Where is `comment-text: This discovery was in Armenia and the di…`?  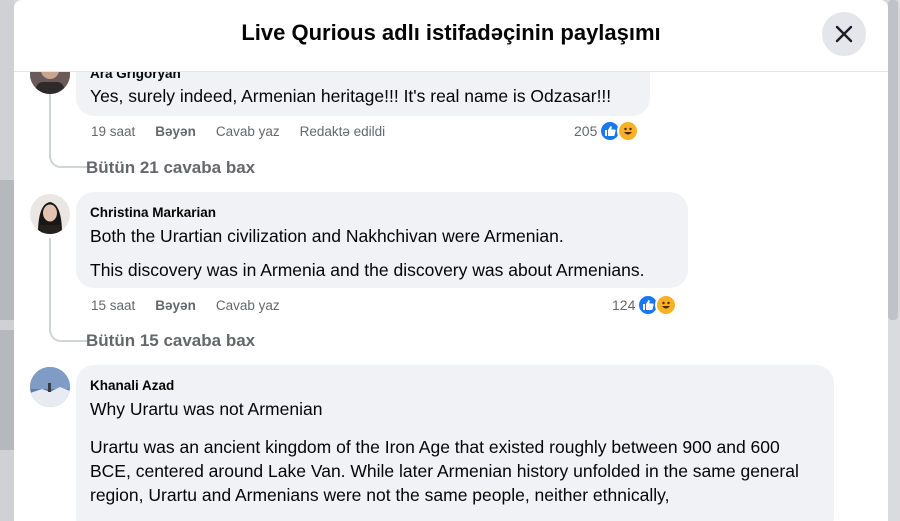
comment-text: This discovery was in Armenia and the di… is located at coordinates (367, 270).